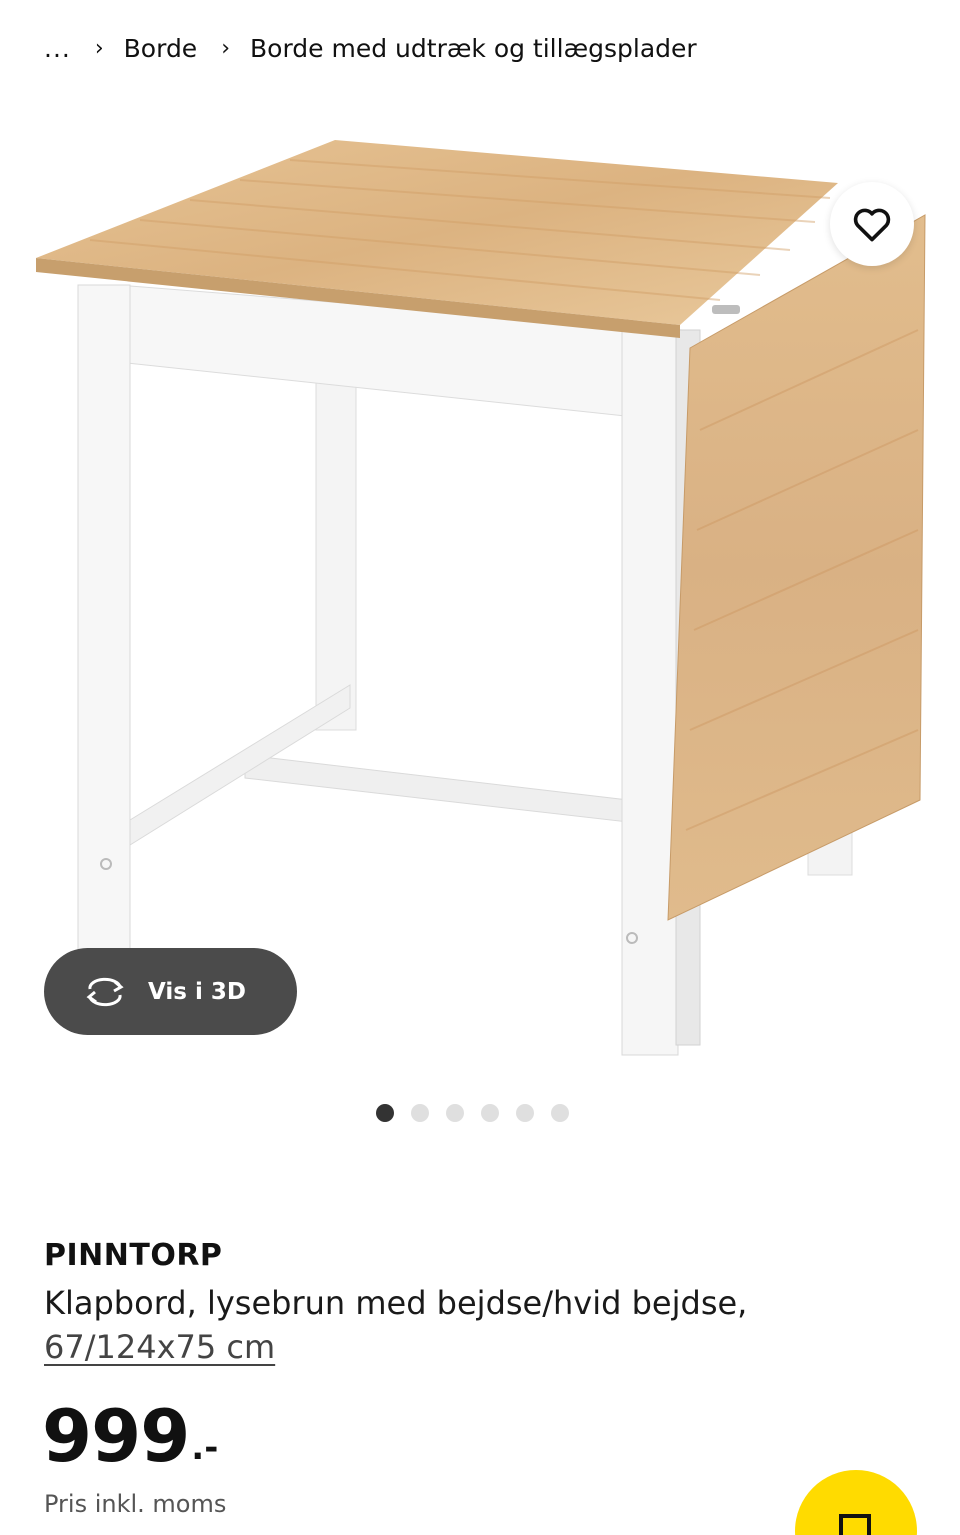 This screenshot has width=960, height=1535. What do you see at coordinates (161, 48) in the screenshot?
I see `breadcrumb-item-borde: Borde` at bounding box center [161, 48].